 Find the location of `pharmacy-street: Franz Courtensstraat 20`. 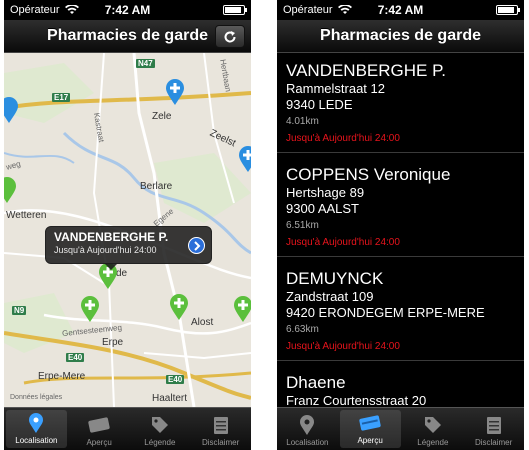

pharmacy-street: Franz Courtensstraat 20 is located at coordinates (356, 400).